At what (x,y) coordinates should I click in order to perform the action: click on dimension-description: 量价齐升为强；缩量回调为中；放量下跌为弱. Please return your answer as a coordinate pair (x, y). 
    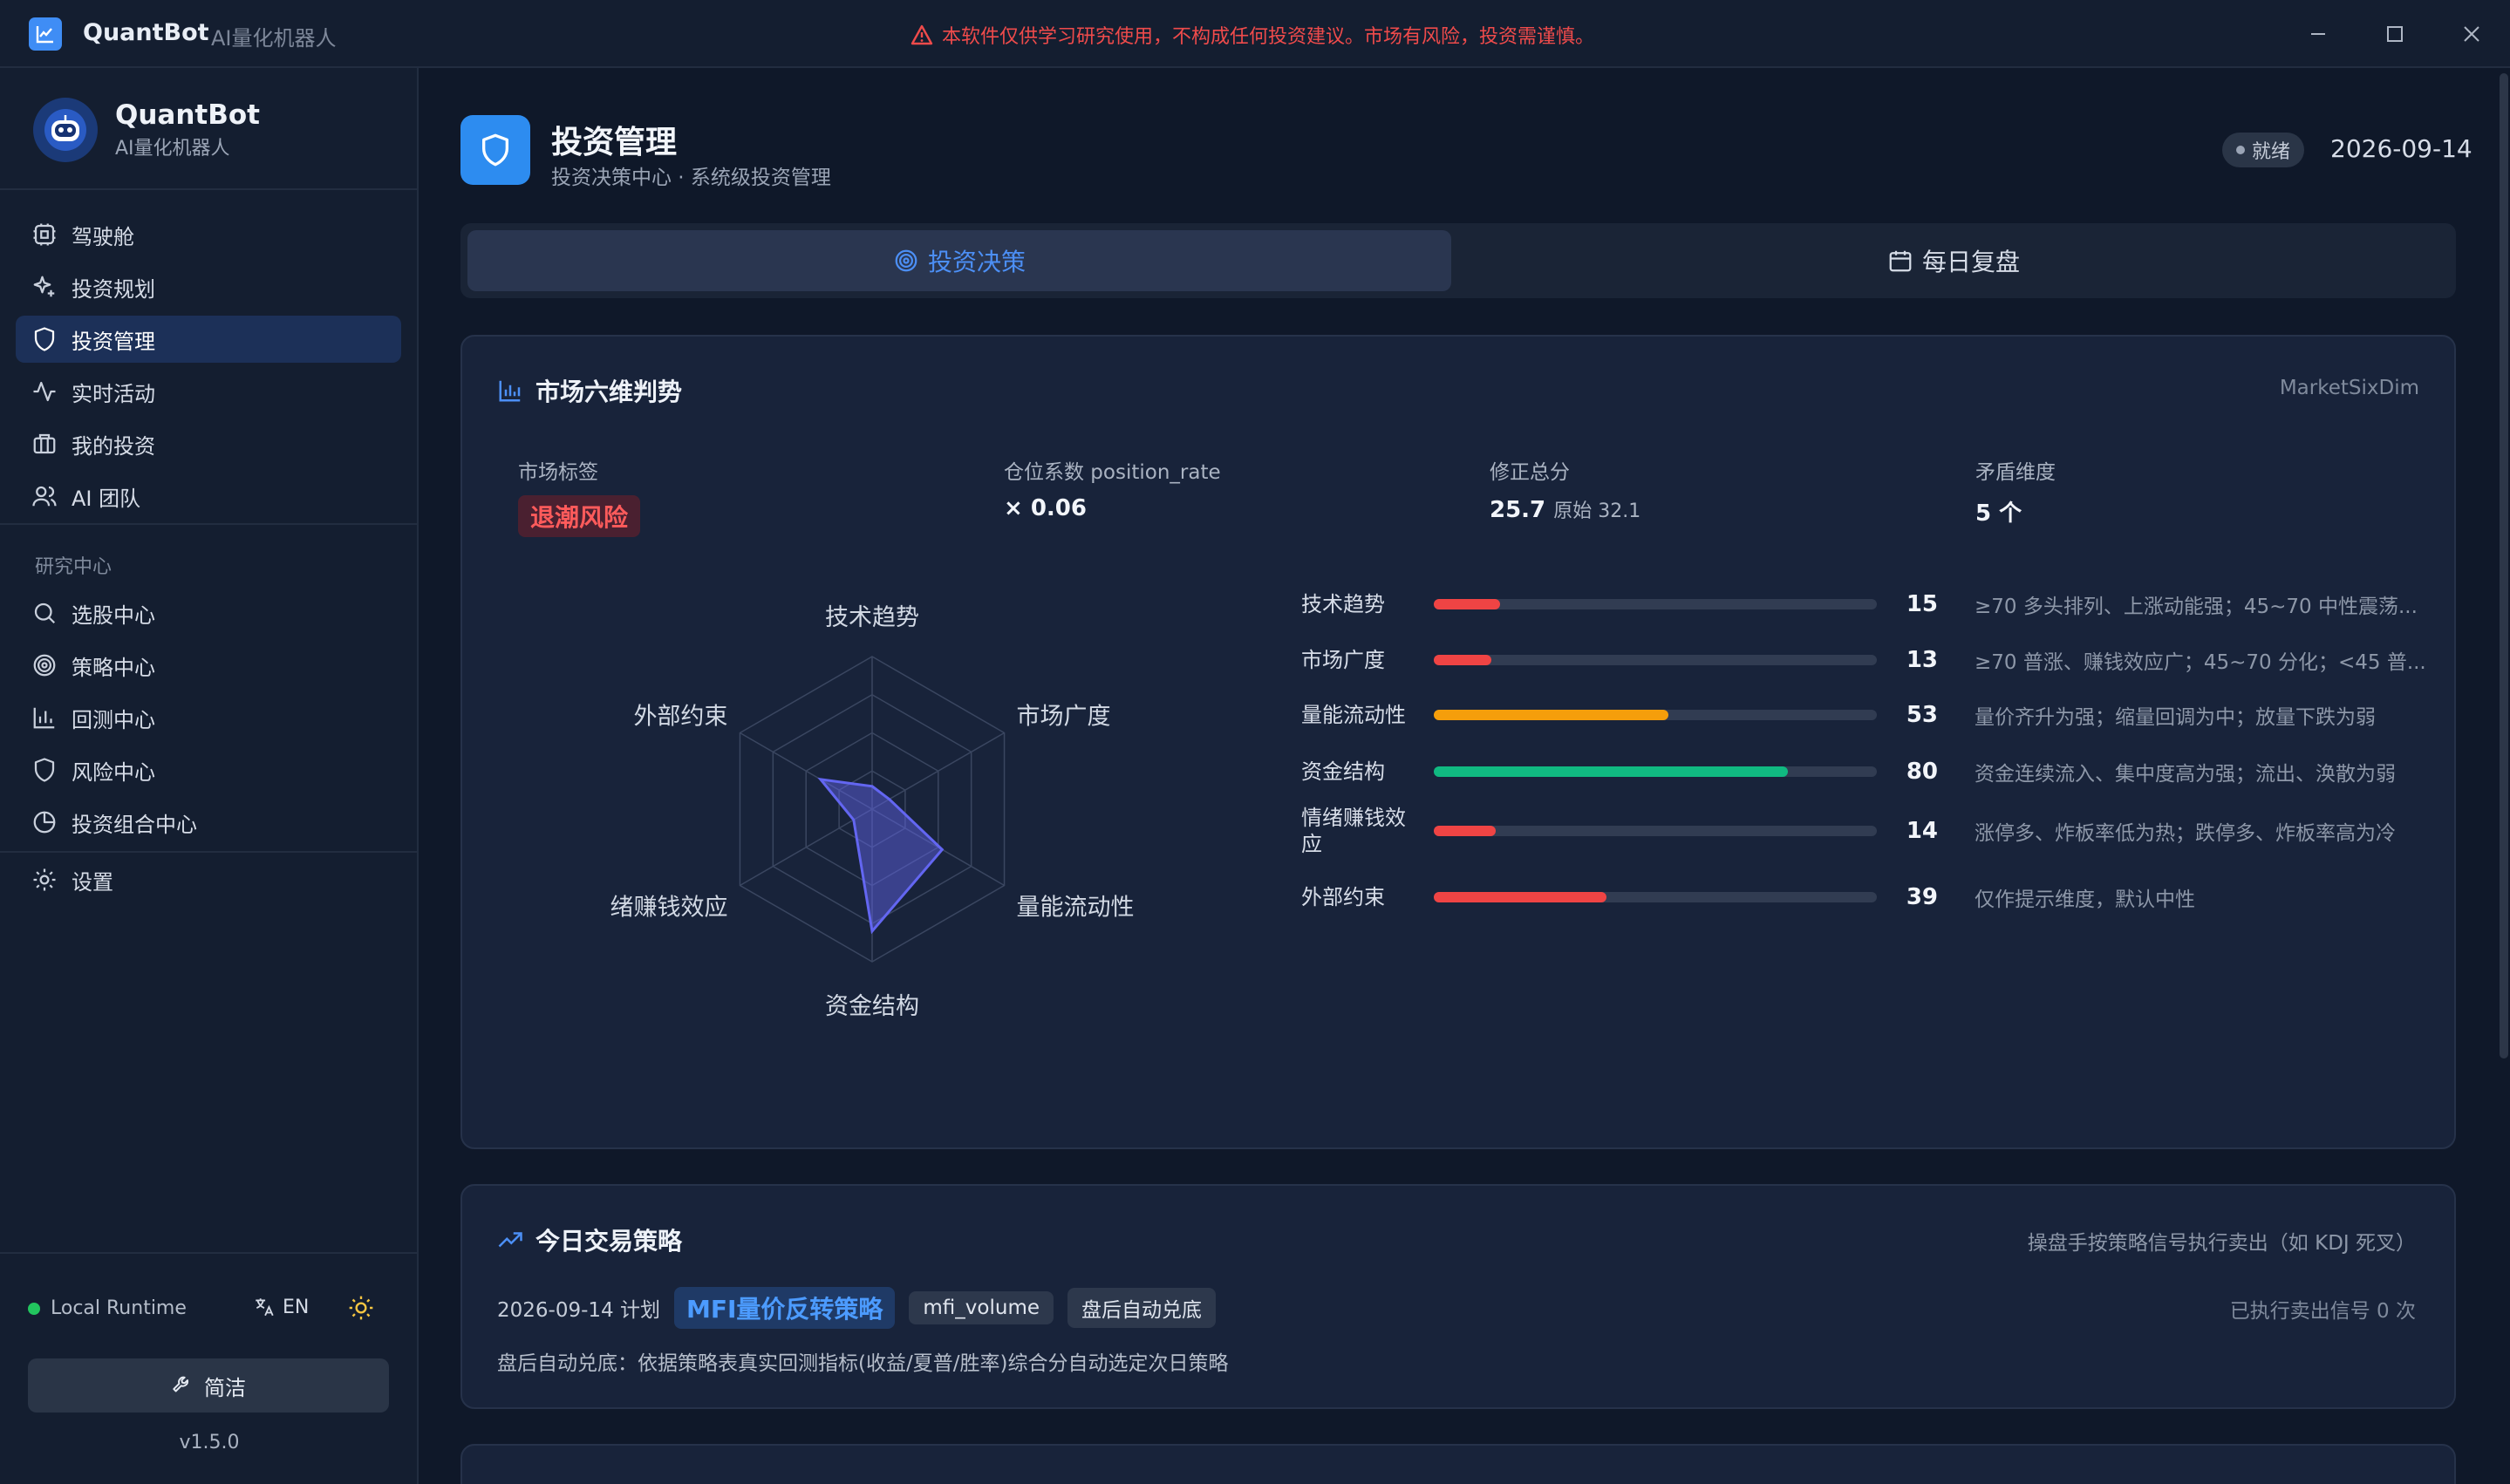
    Looking at the image, I should click on (2175, 717).